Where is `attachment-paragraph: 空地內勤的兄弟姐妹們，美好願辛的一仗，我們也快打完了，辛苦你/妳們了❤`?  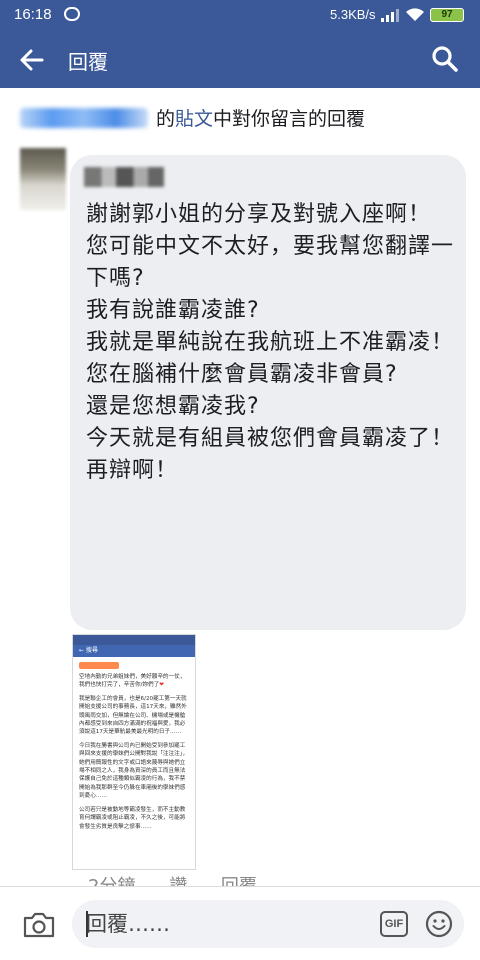 attachment-paragraph: 空地內勤的兄弟姐妹們，美好願辛的一仗，我們也快打完了，辛苦你/妳們了❤ is located at coordinates (132, 681).